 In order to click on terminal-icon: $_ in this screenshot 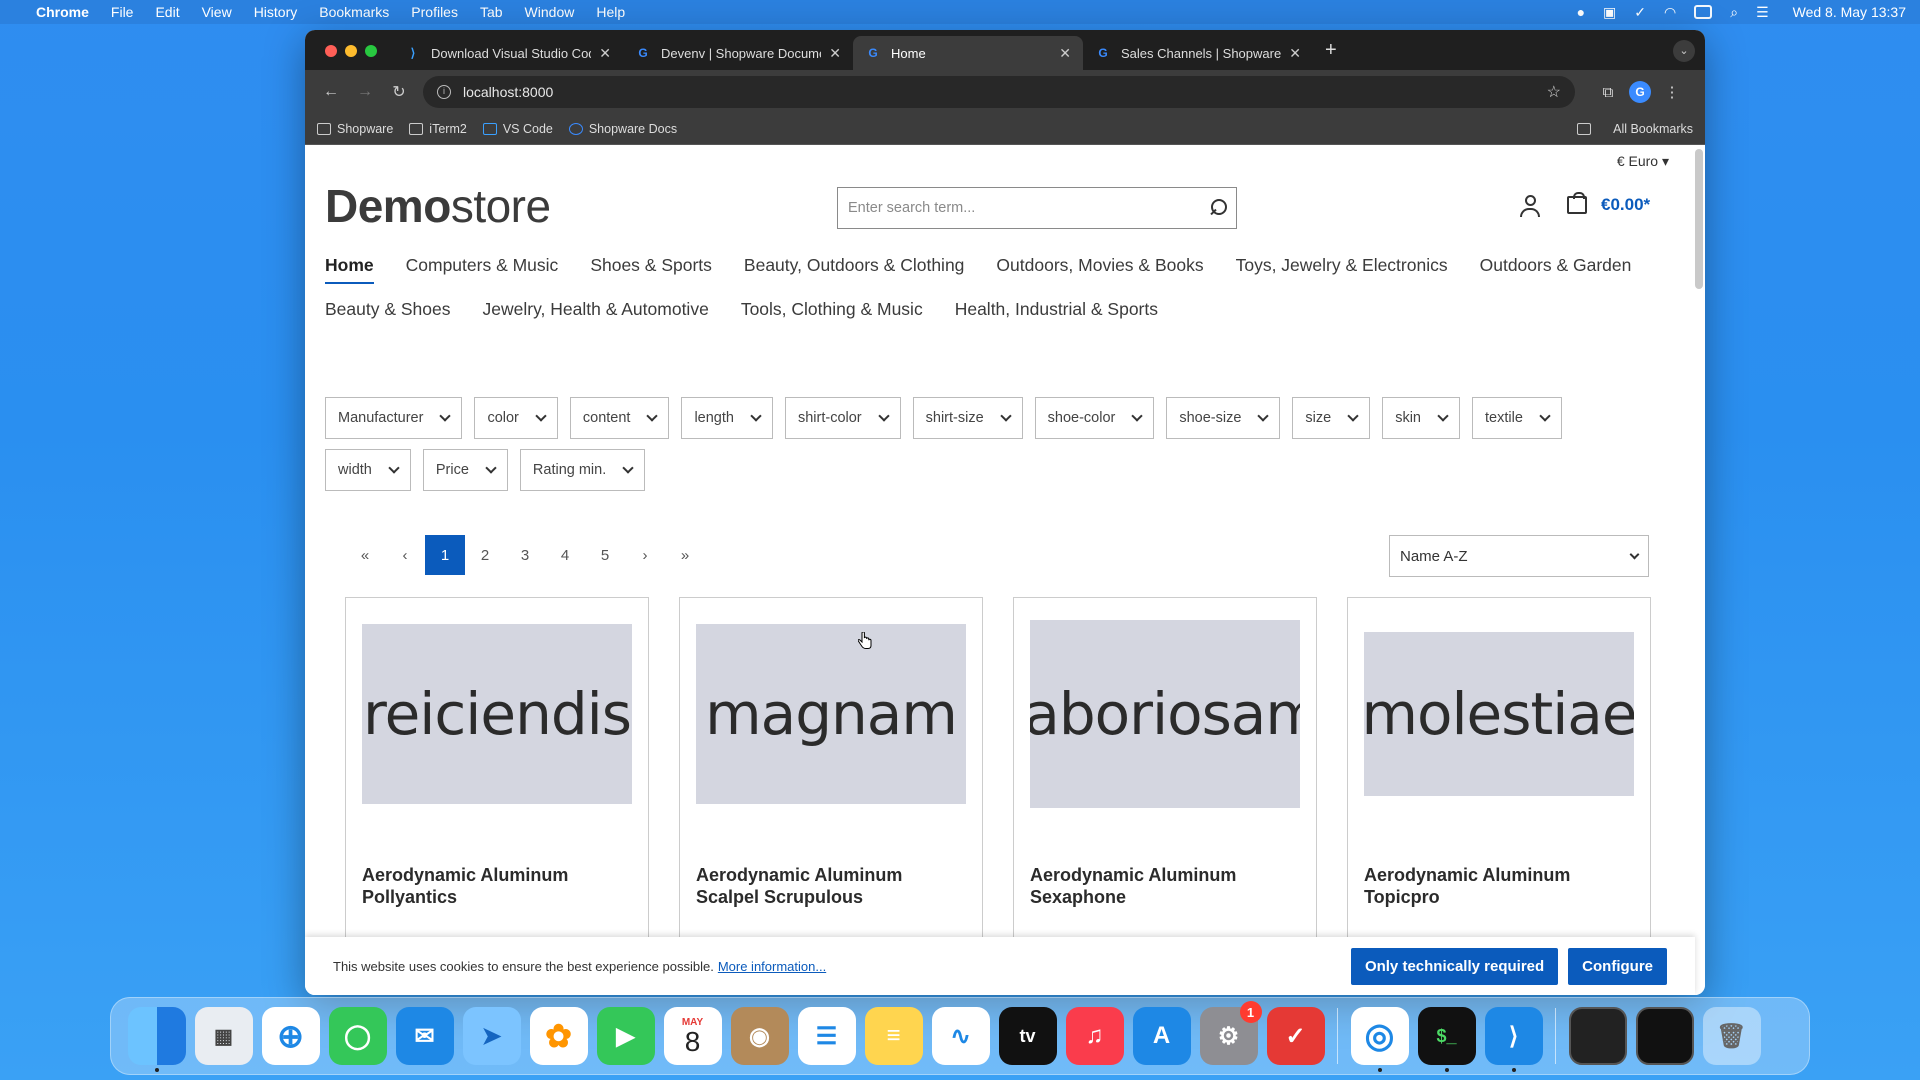, I will do `click(1446, 1039)`.